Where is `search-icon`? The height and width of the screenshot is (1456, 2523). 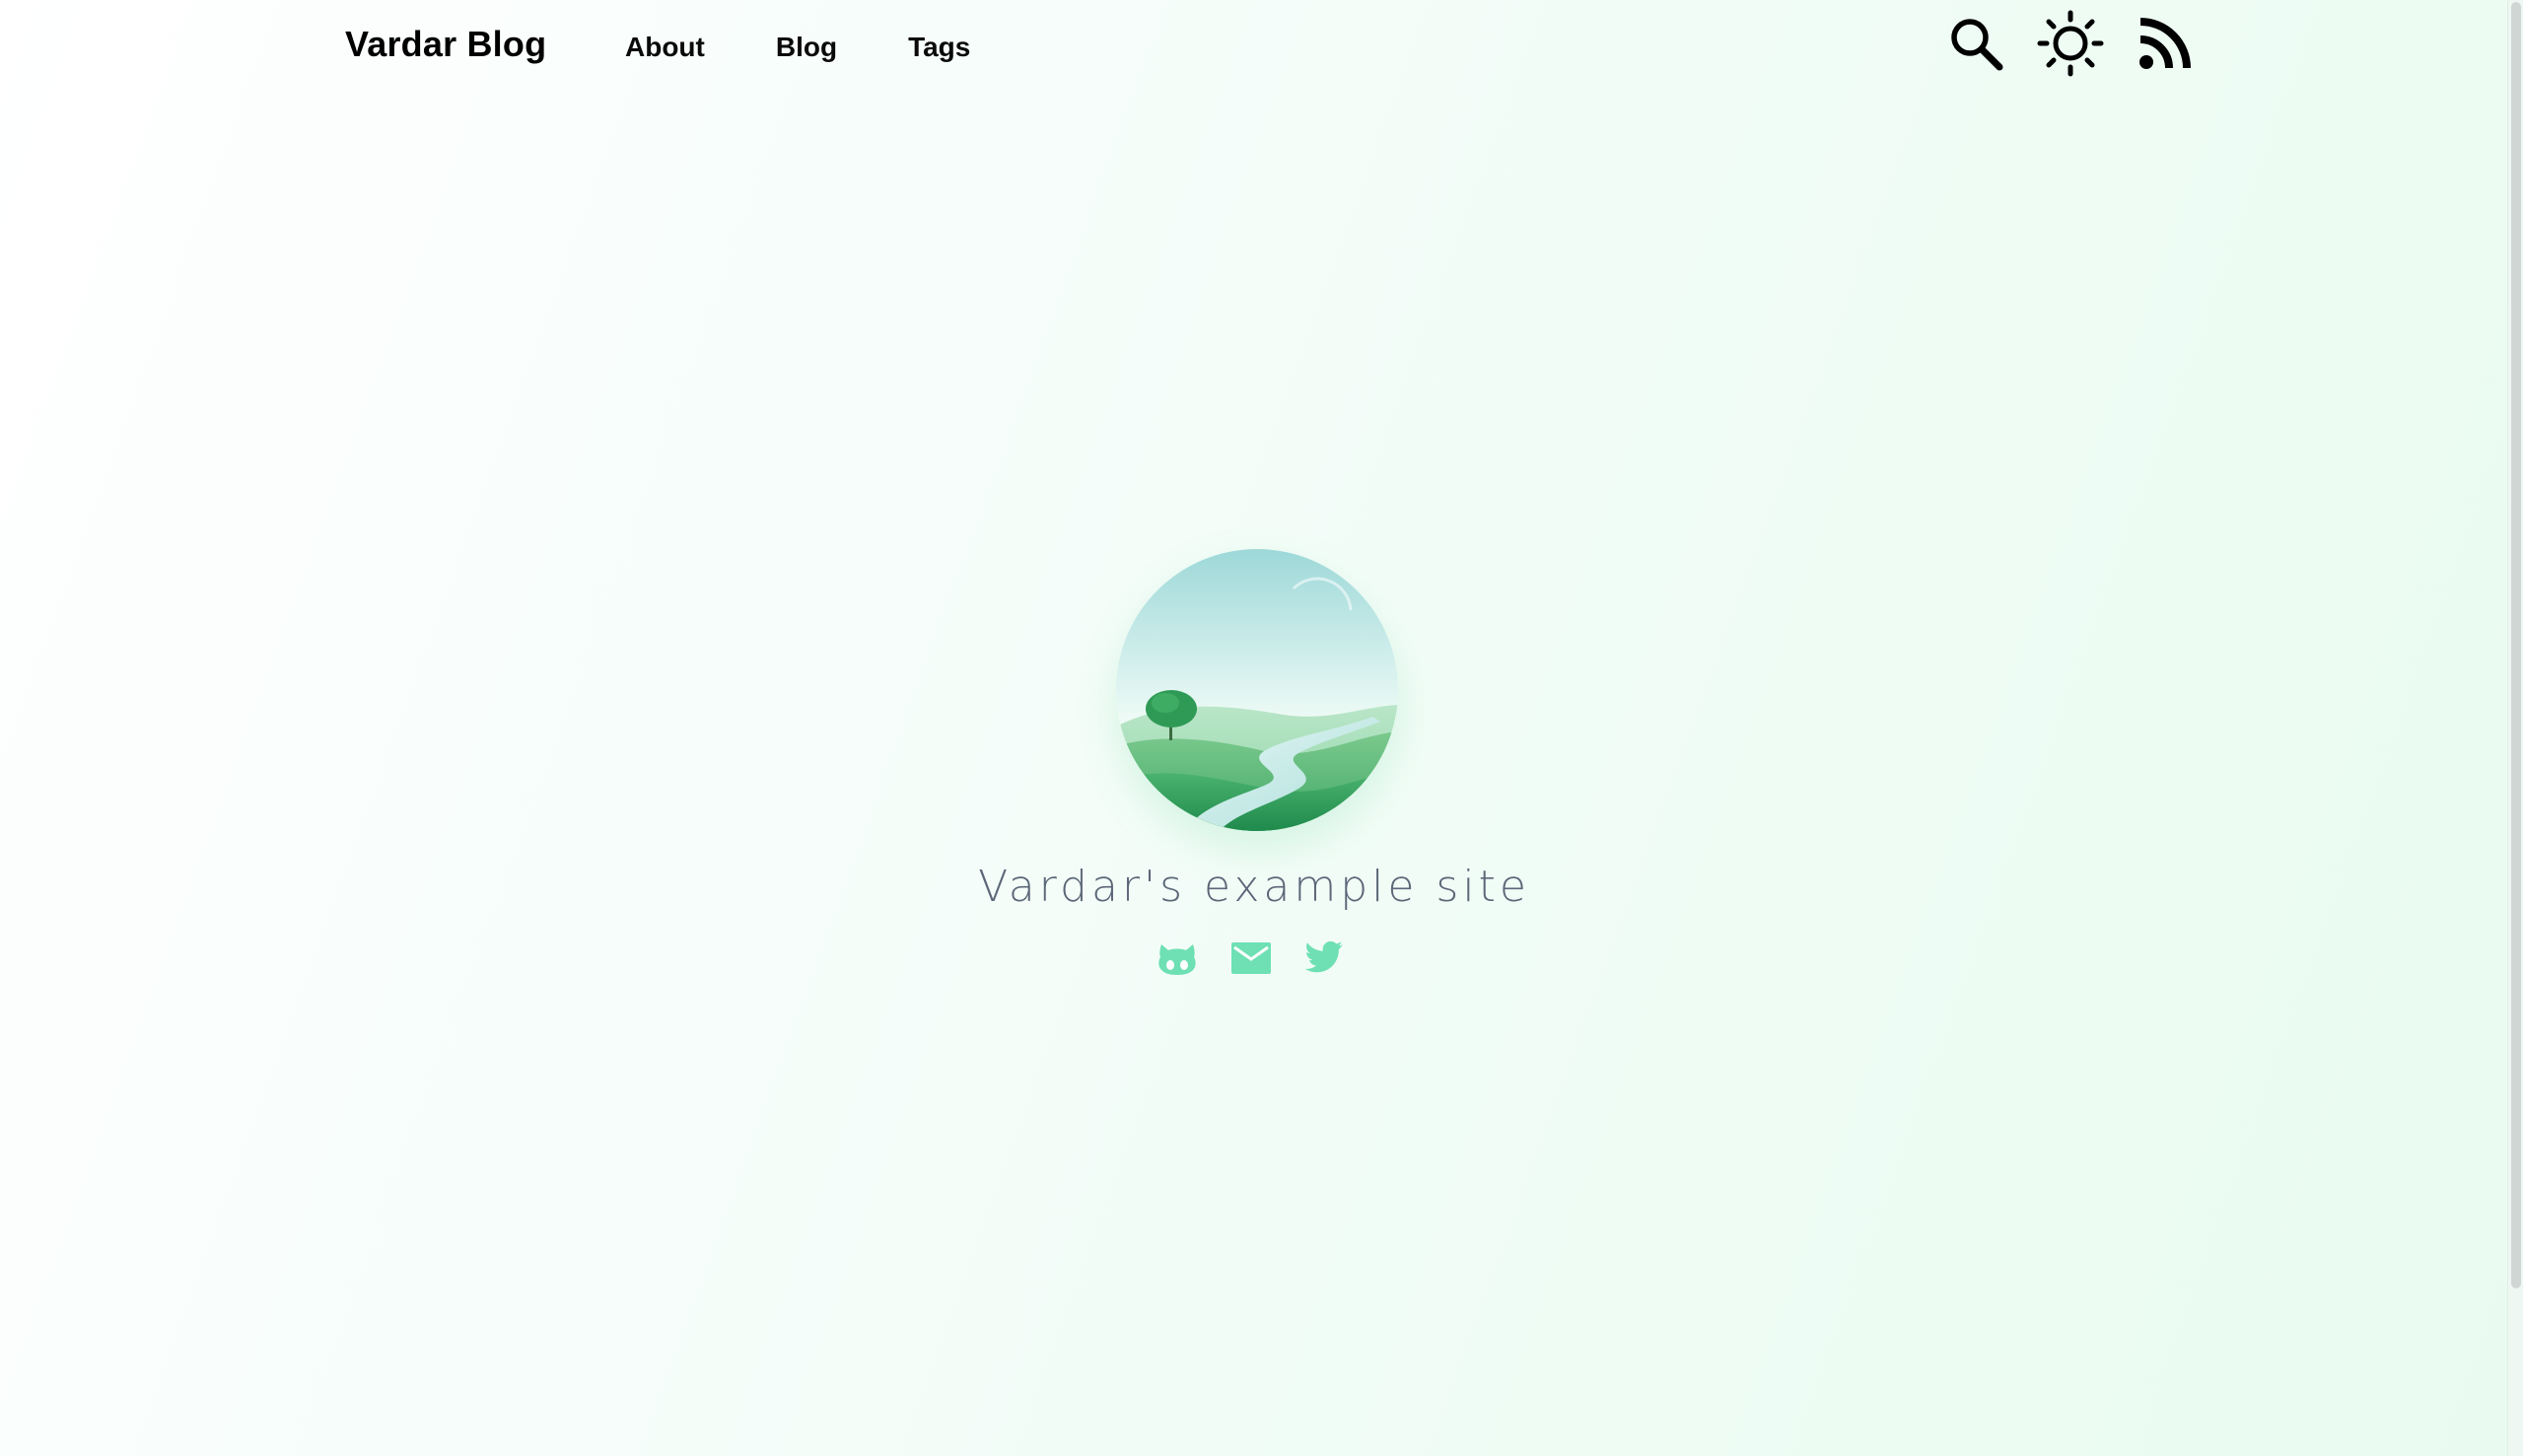
search-icon is located at coordinates (1977, 45).